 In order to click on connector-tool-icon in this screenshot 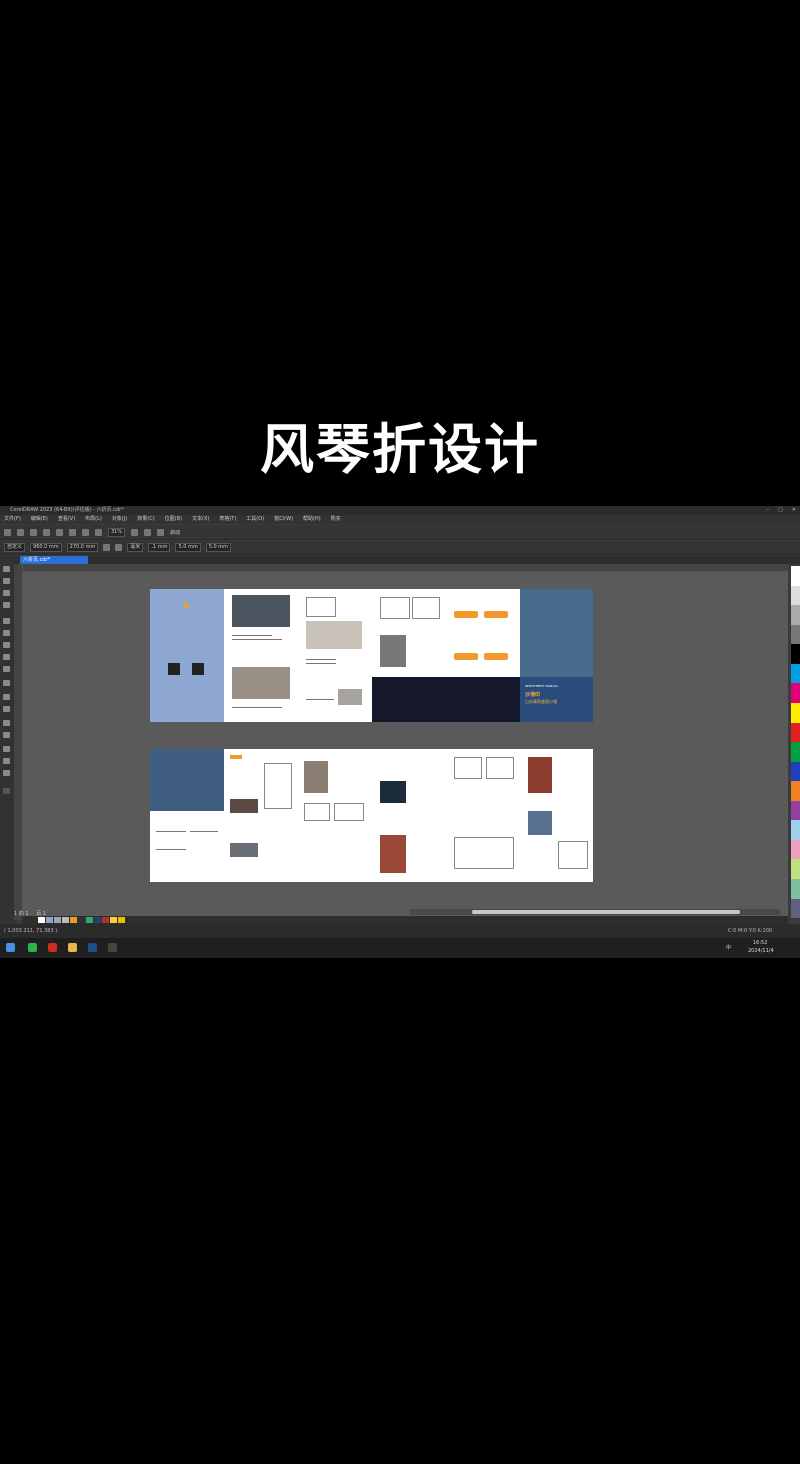, I will do `click(6, 709)`.